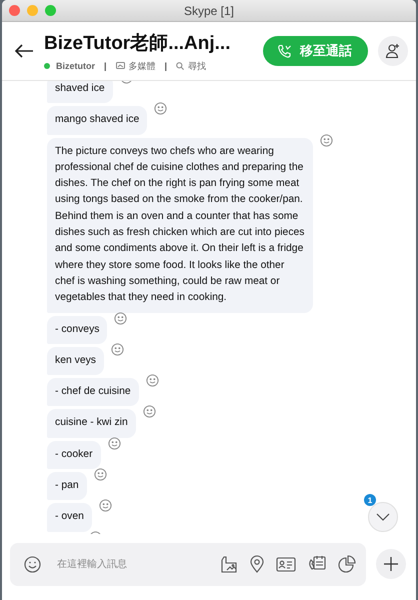 The image size is (418, 600). I want to click on contact-card-icon, so click(286, 564).